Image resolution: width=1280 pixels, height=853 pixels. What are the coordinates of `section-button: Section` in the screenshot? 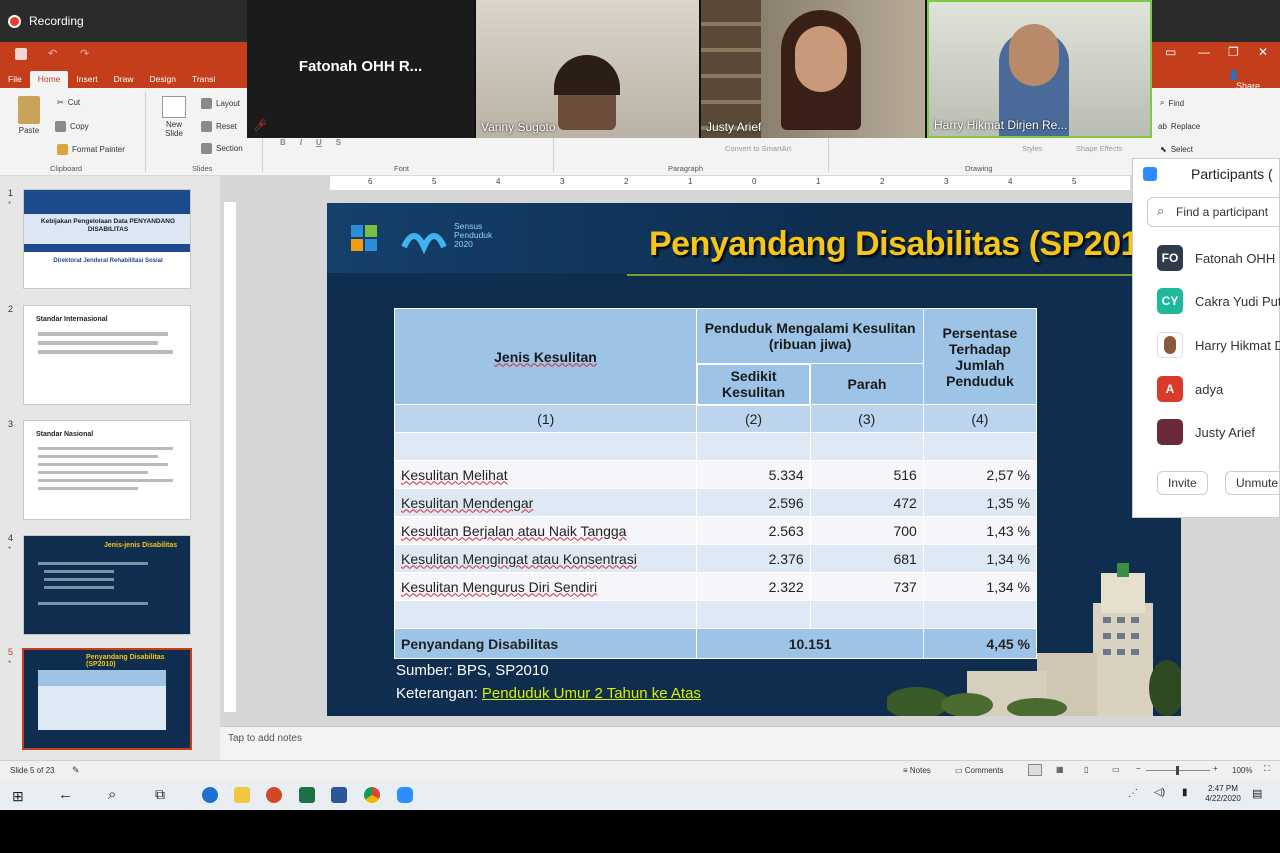 It's located at (222, 148).